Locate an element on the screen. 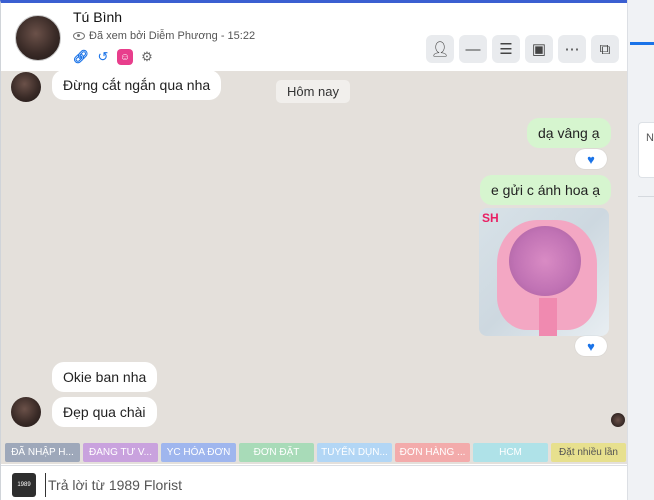 The height and width of the screenshot is (500, 654). background-accent-bar is located at coordinates (642, 43).